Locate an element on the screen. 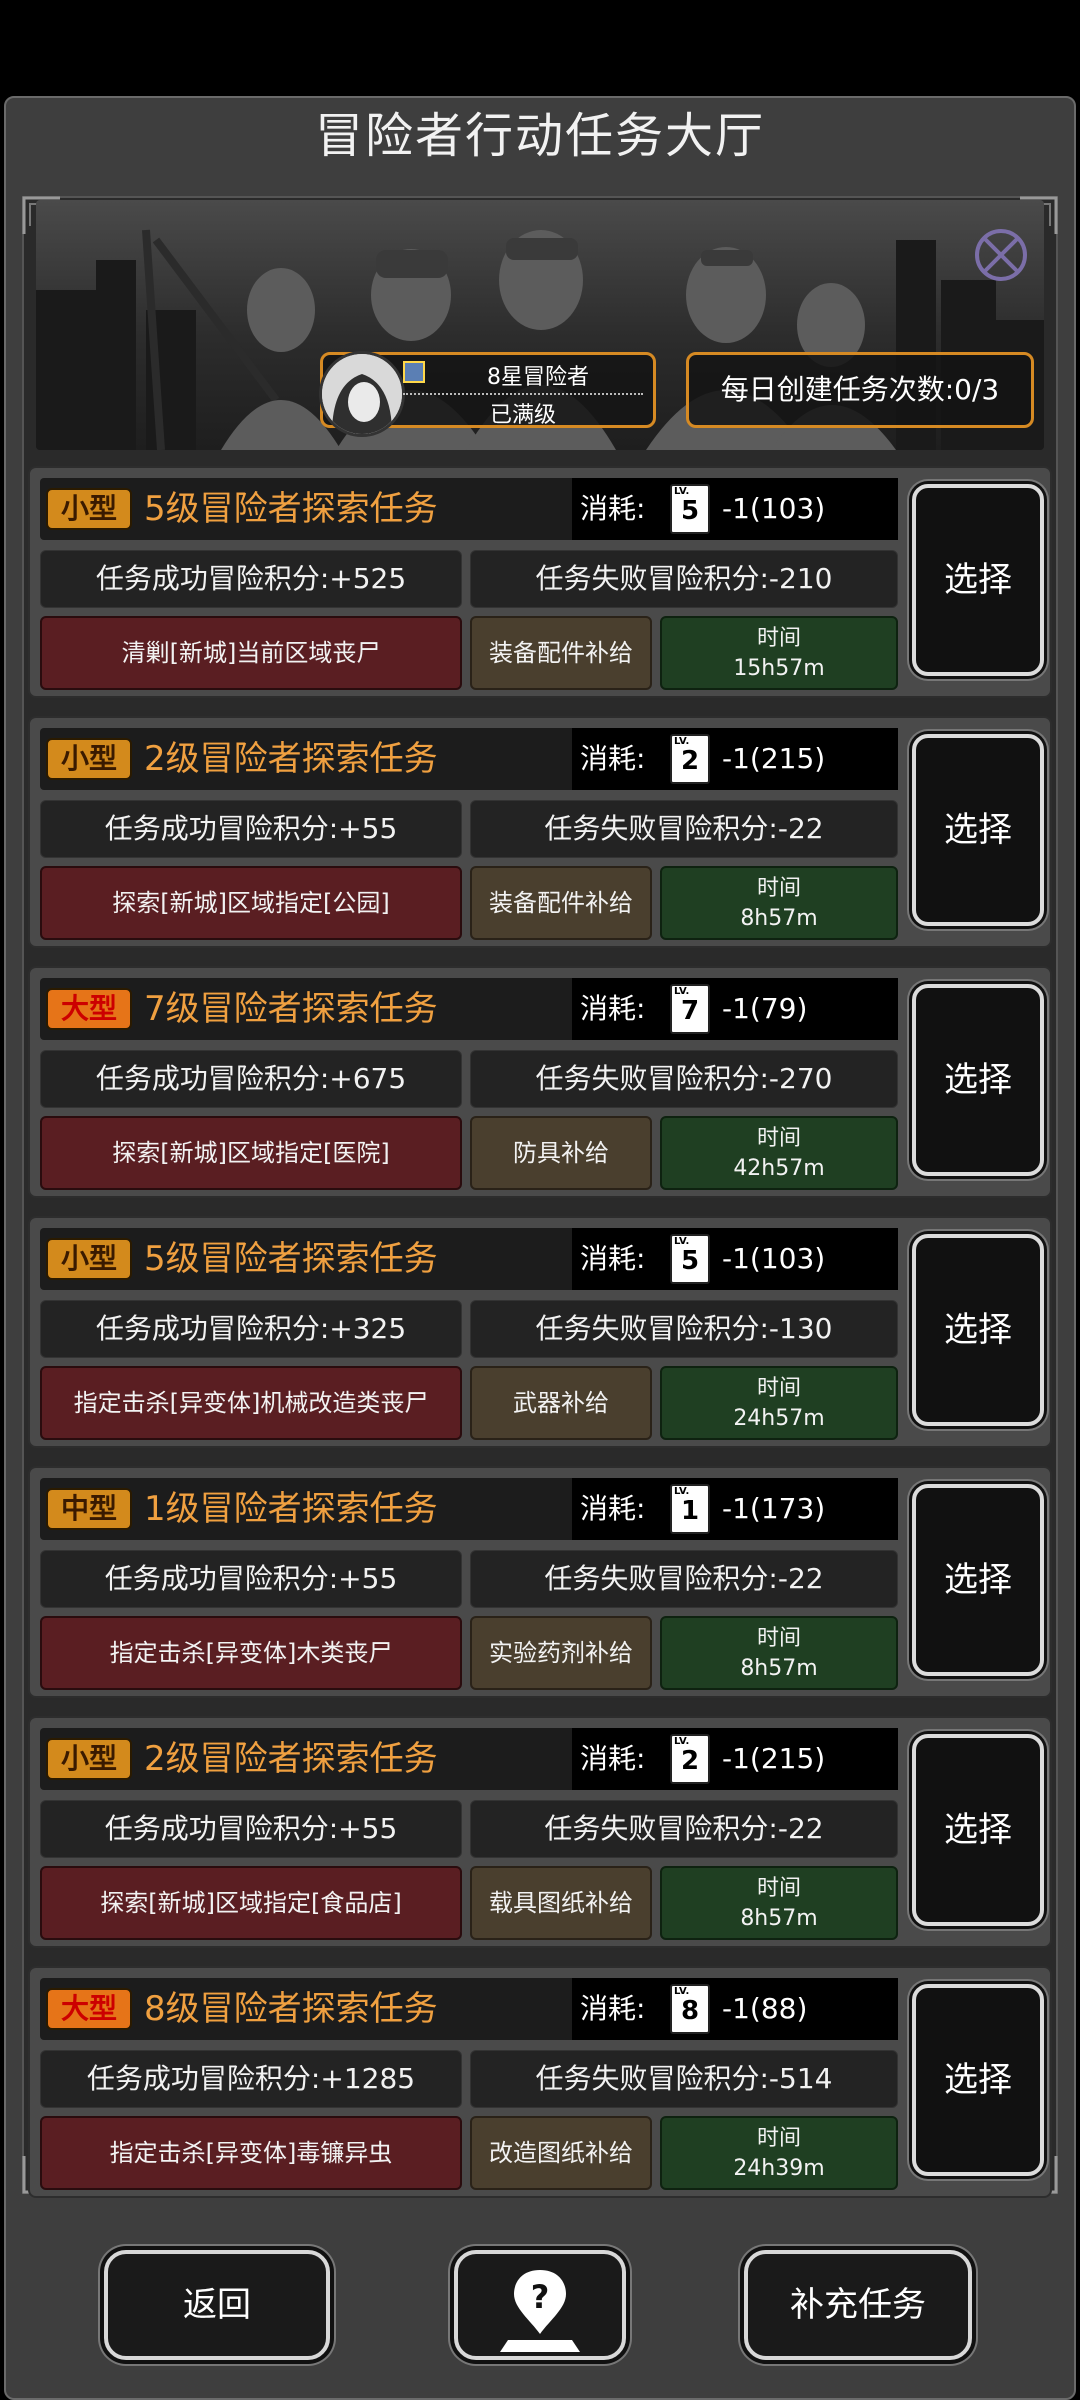 Image resolution: width=1080 pixels, height=2400 pixels. task-time: 时间 24h39m is located at coordinates (779, 2153).